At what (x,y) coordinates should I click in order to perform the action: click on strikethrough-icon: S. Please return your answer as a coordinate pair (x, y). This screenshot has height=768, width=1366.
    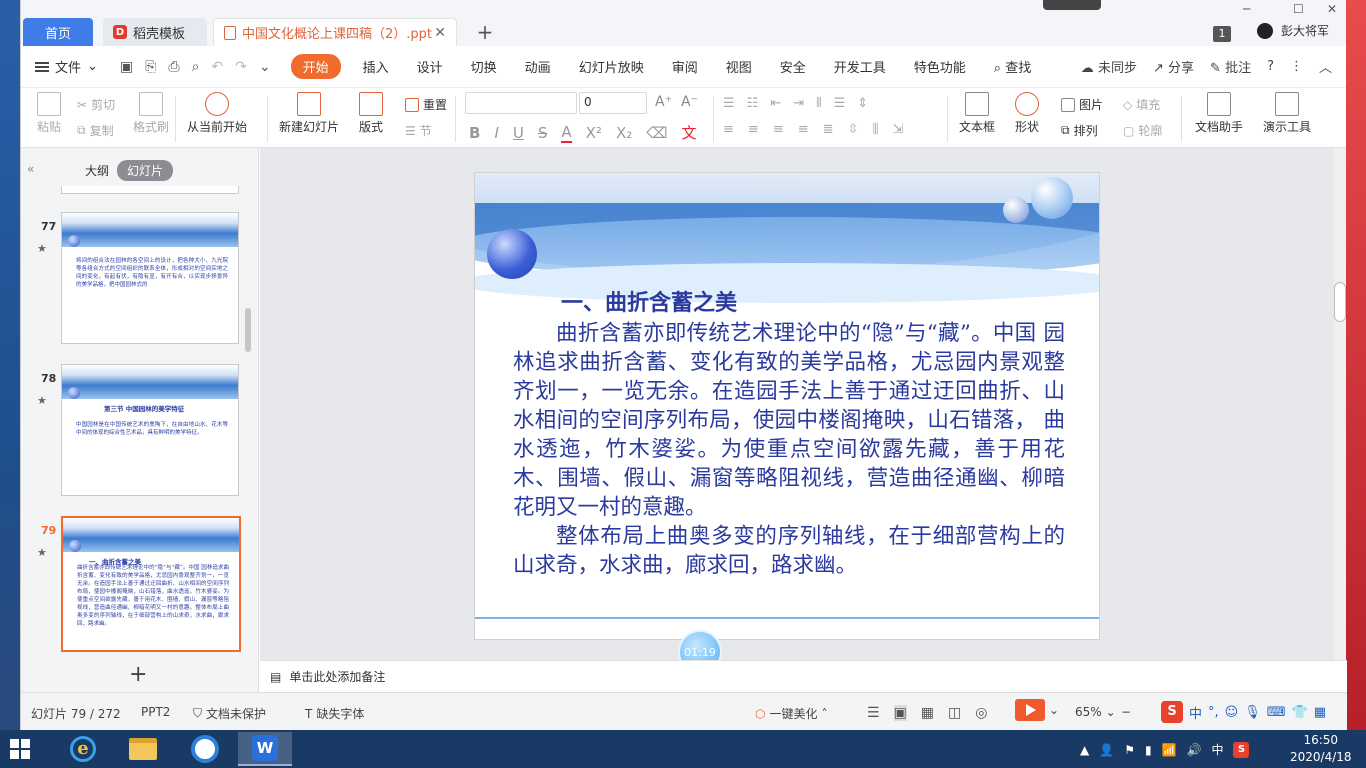
    Looking at the image, I should click on (543, 133).